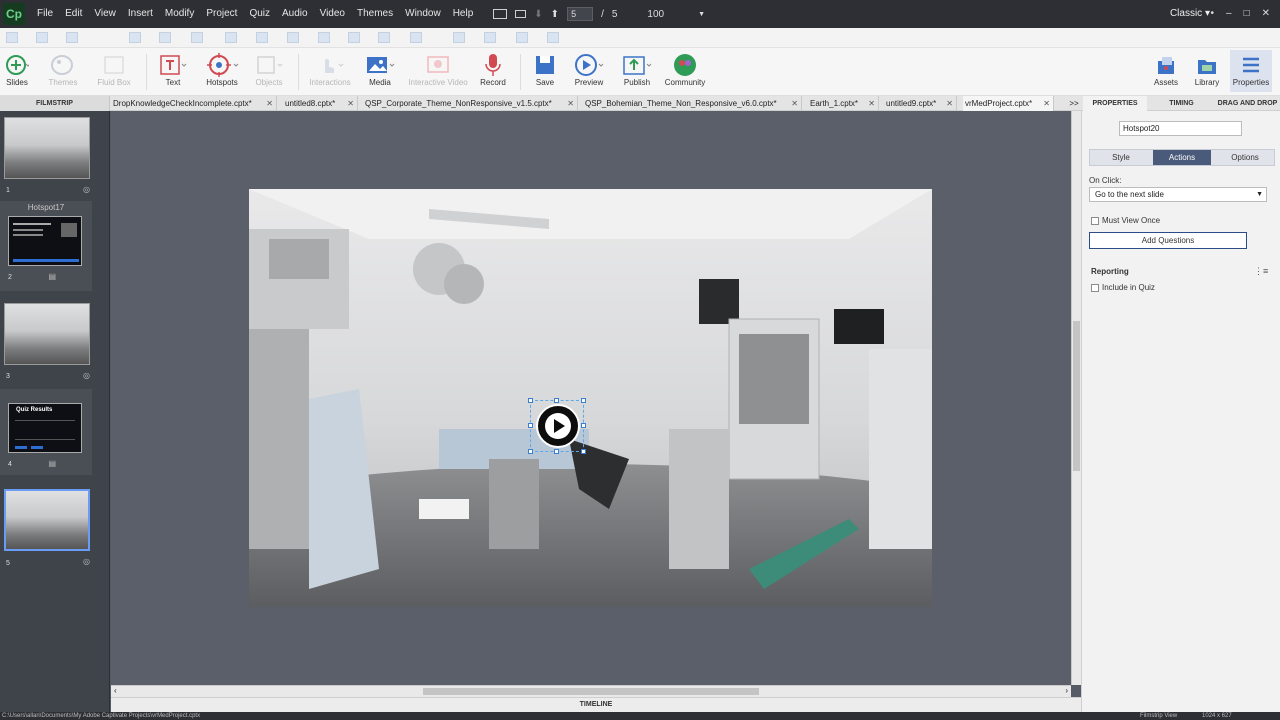  What do you see at coordinates (1178, 194) in the screenshot?
I see `on-click-action-select: Go to the next slide ▼` at bounding box center [1178, 194].